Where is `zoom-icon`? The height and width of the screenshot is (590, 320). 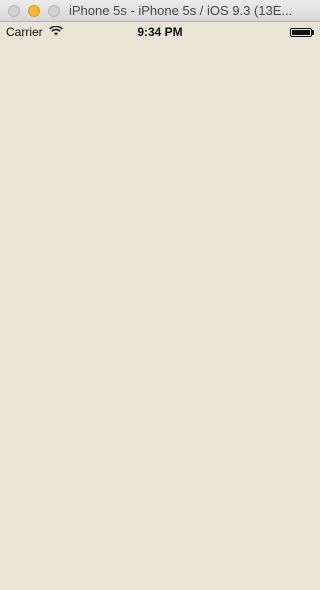 zoom-icon is located at coordinates (54, 11).